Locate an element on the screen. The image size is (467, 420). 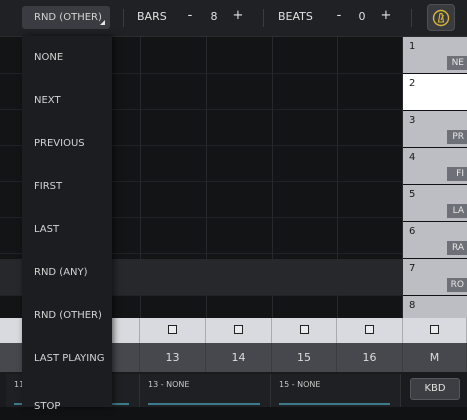
metronome-icon is located at coordinates (441, 18).